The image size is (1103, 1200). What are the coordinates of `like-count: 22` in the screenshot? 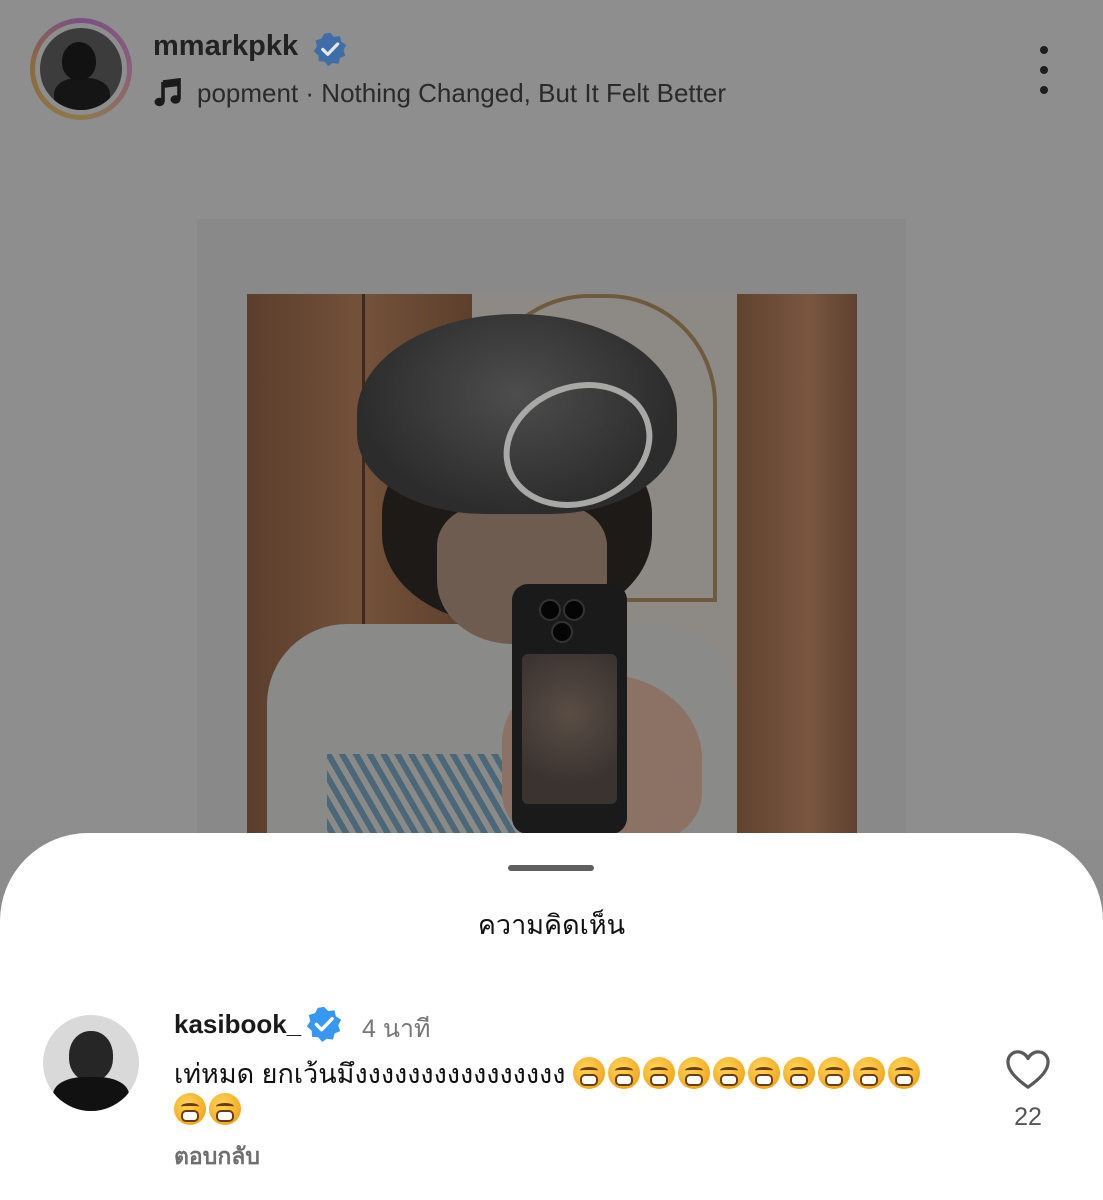 It's located at (1028, 1117).